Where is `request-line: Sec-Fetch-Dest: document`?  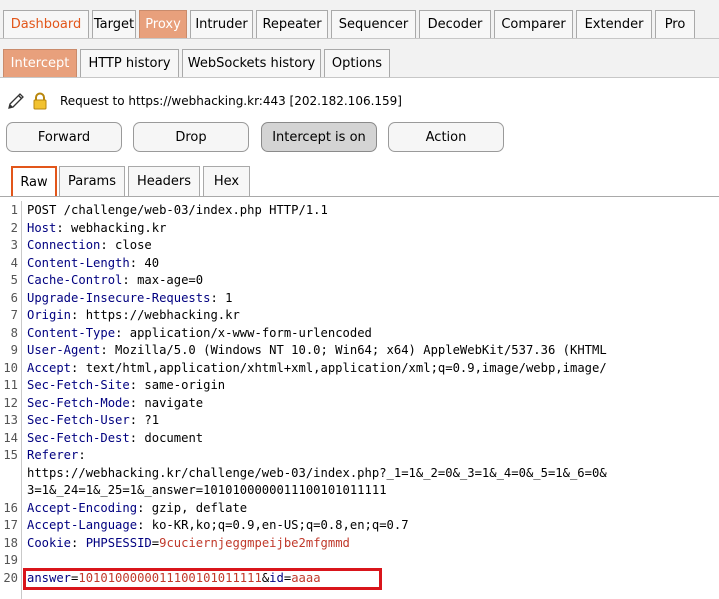
request-line: Sec-Fetch-Dest: document is located at coordinates (115, 437).